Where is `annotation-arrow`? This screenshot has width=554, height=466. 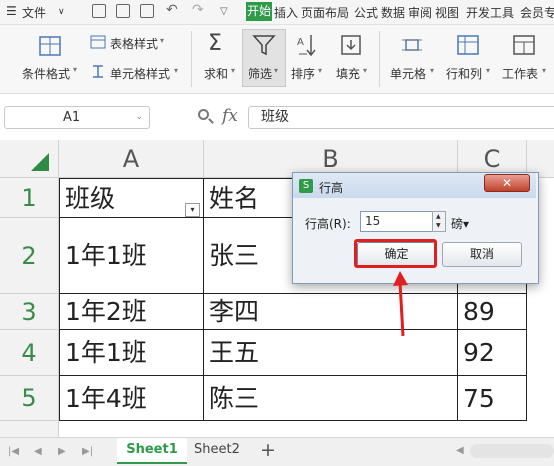 annotation-arrow is located at coordinates (400, 304).